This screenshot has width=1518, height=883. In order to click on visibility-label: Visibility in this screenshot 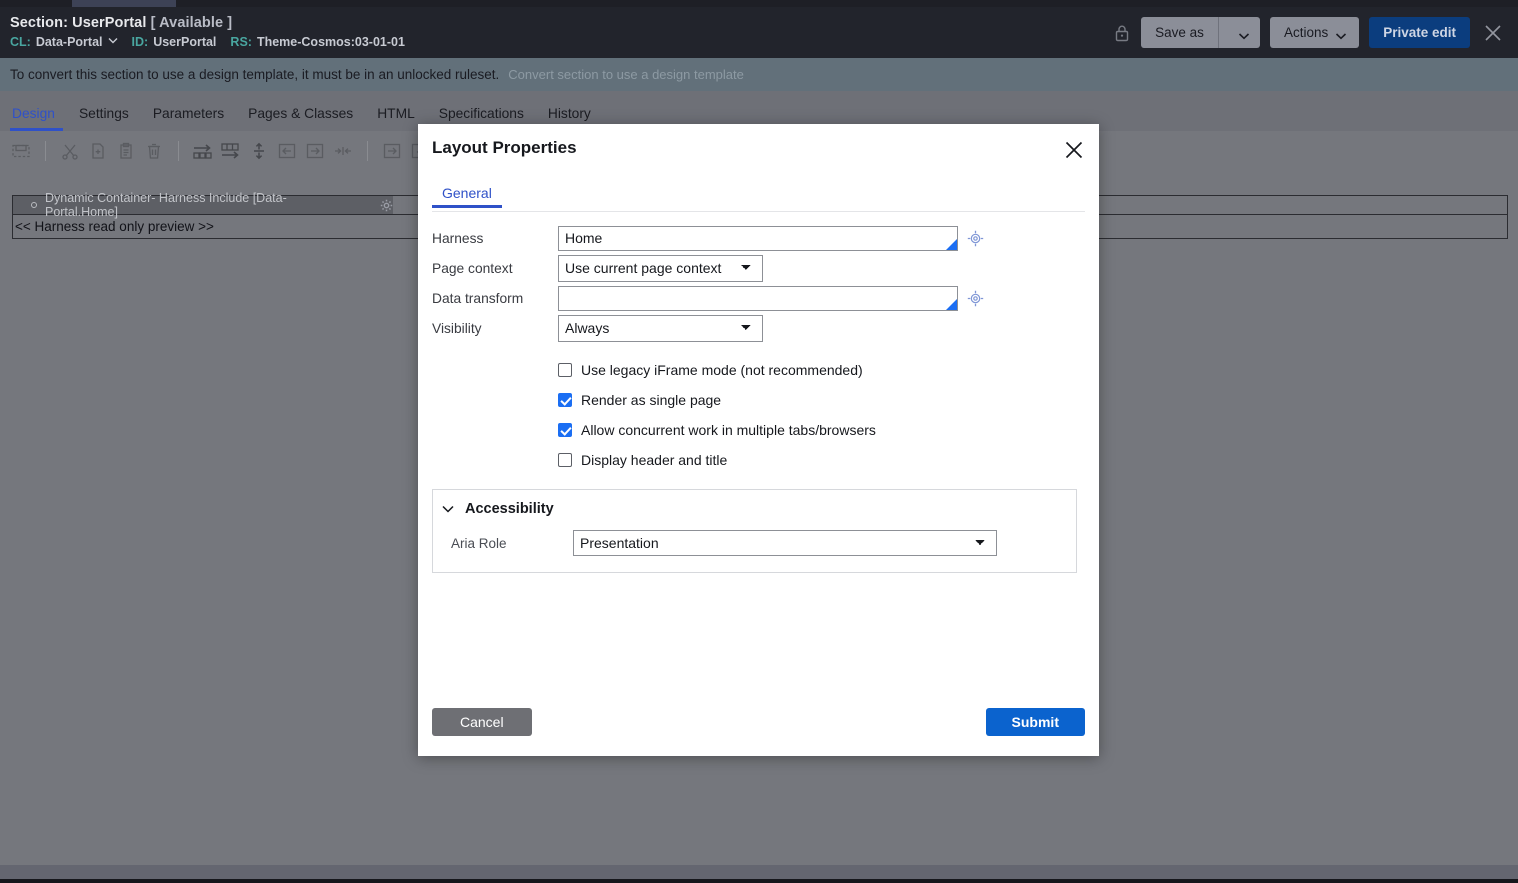, I will do `click(457, 328)`.